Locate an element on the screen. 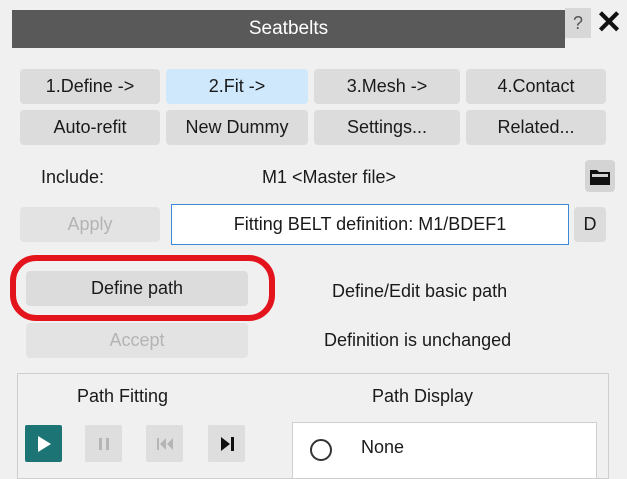 This screenshot has height=479, width=627. skip-back-icon is located at coordinates (164, 443).